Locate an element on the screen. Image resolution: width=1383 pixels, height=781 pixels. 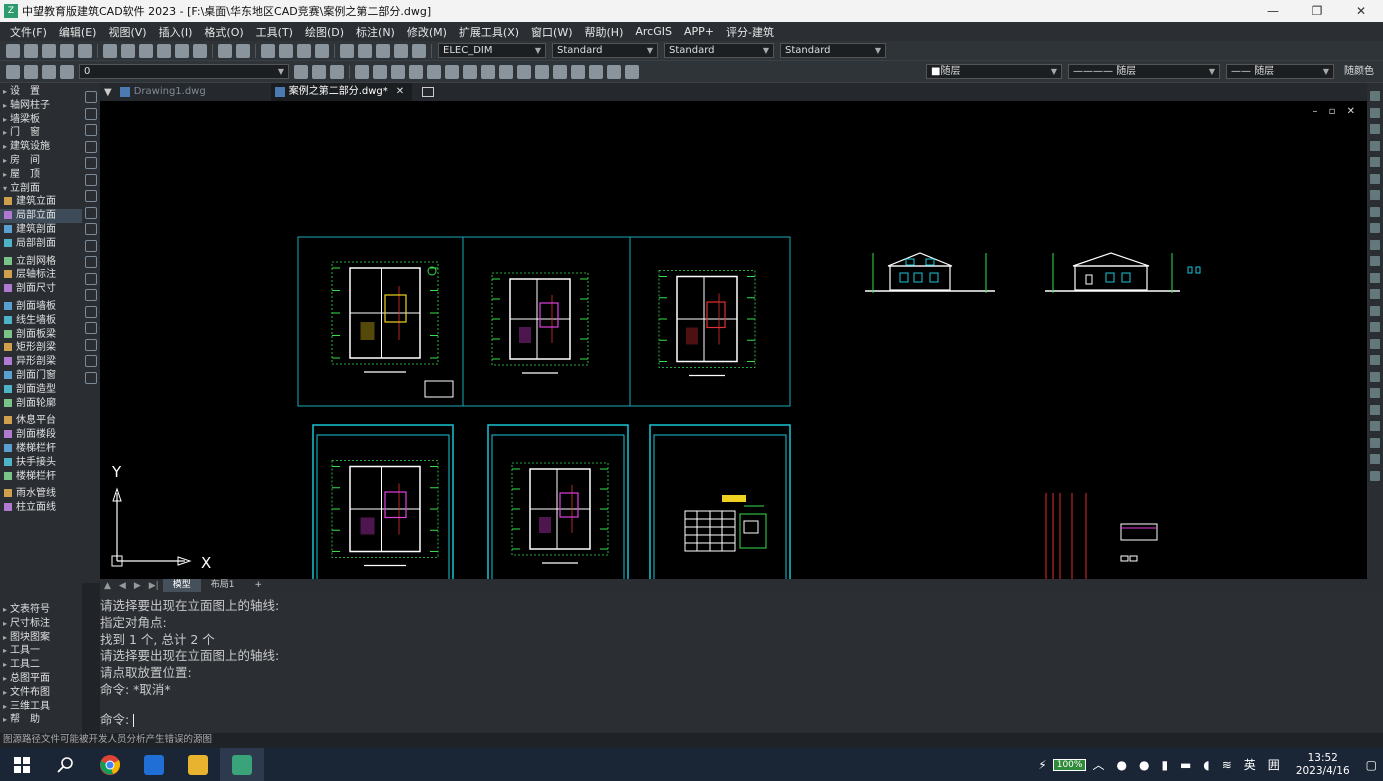
open-file-icon is located at coordinates (31, 50).